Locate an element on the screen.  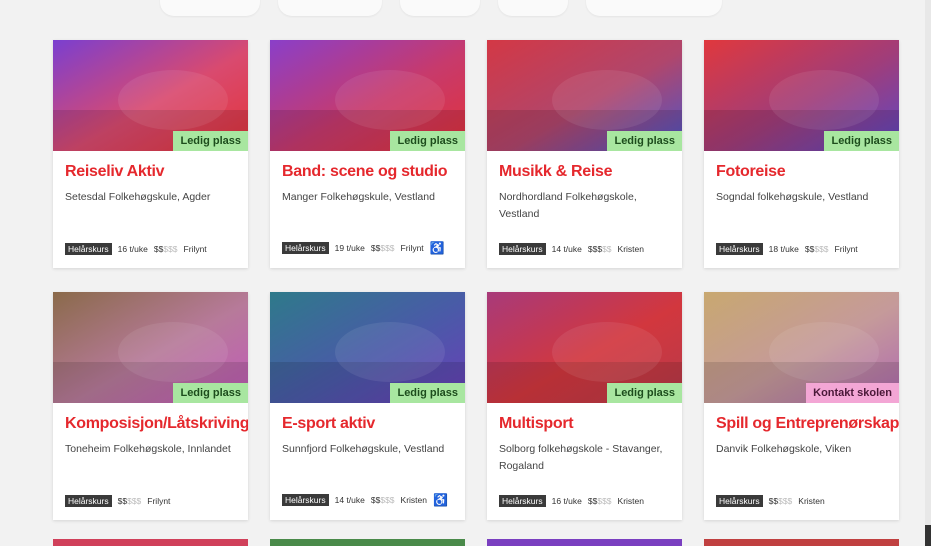
course-meta: Helårskurs 18 t/uke $$$$$ Frilynt is located at coordinates (787, 249).